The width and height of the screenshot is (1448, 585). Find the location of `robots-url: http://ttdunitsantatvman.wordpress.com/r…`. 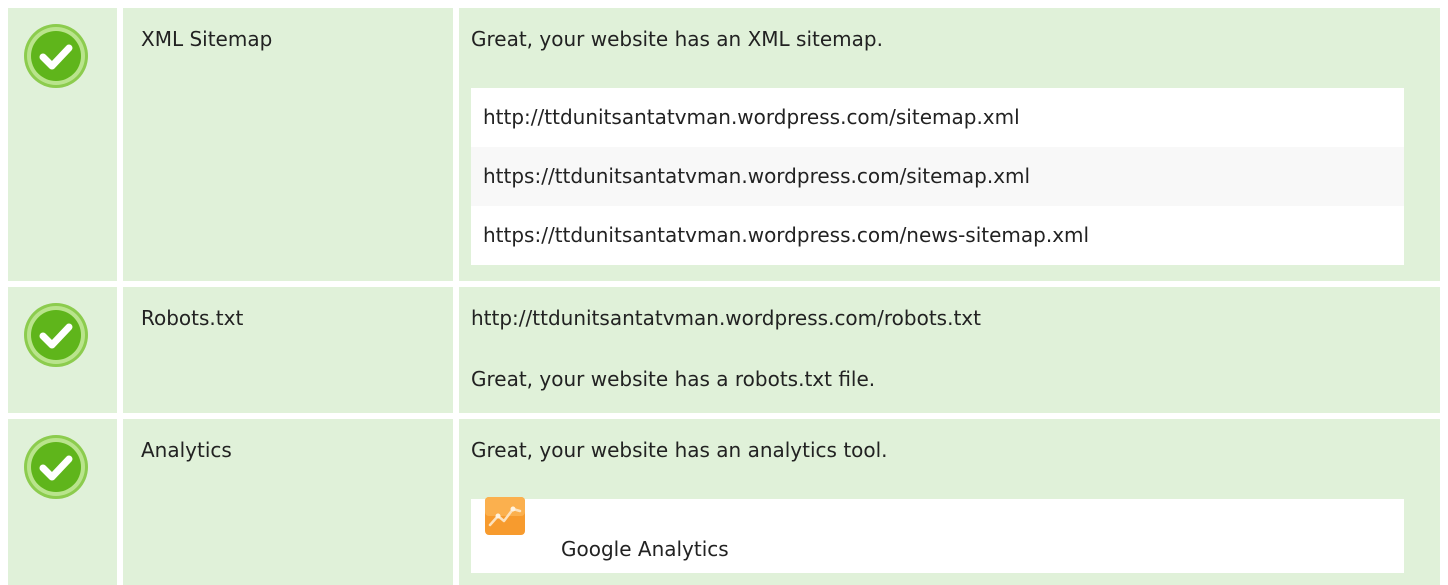

robots-url: http://ttdunitsantatvman.wordpress.com/r… is located at coordinates (726, 318).